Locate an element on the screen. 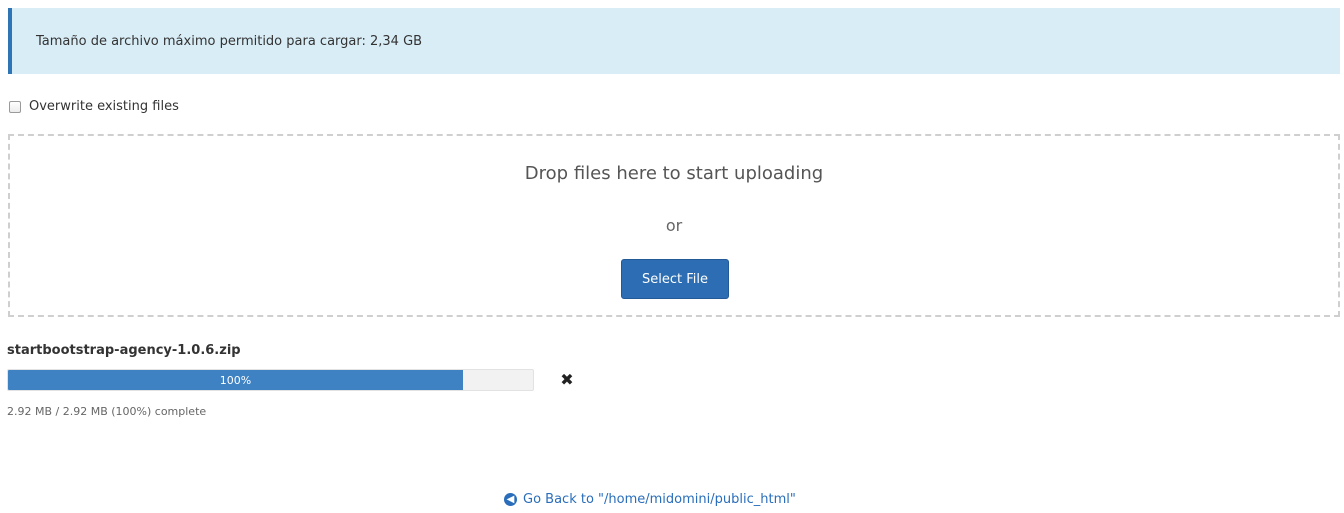 The image size is (1344, 513). dropzone-or-text: or is located at coordinates (674, 225).